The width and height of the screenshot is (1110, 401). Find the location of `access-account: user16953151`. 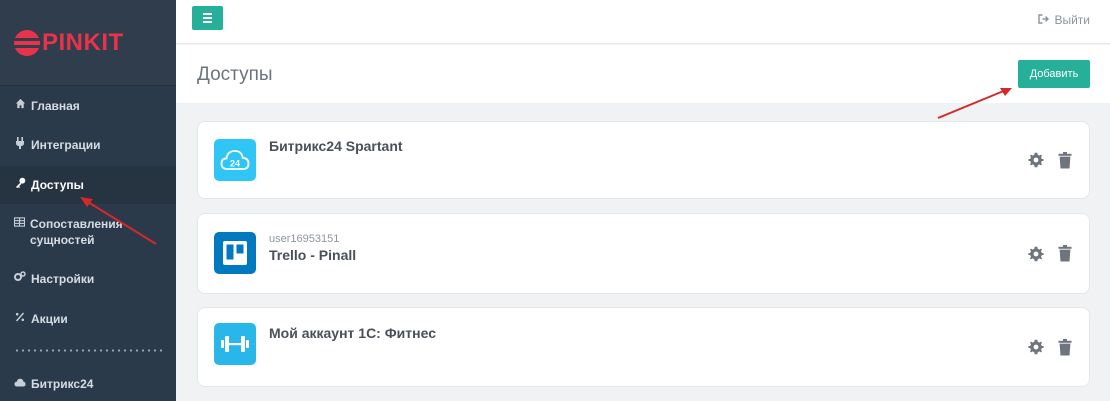

access-account: user16953151 is located at coordinates (304, 239).